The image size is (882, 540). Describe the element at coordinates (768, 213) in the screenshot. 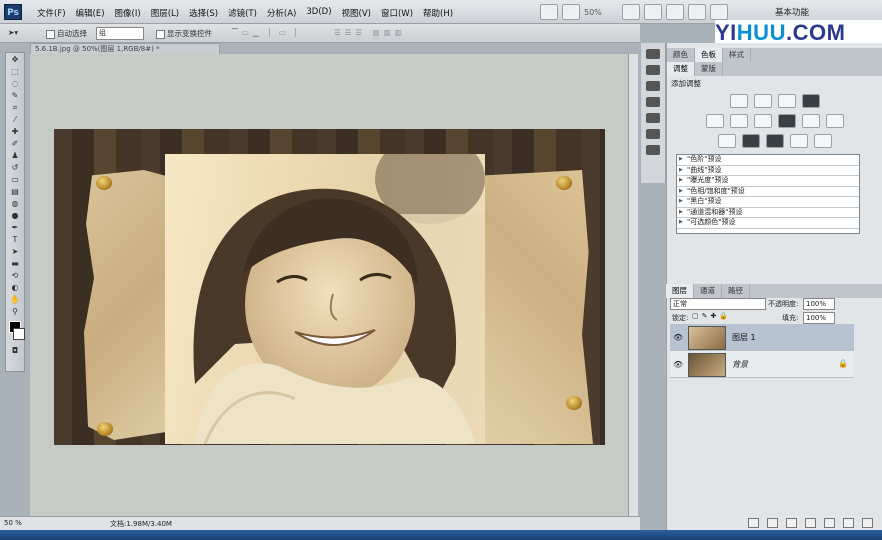

I see `preset-channel-mixer: "通道混和器"预设` at that location.